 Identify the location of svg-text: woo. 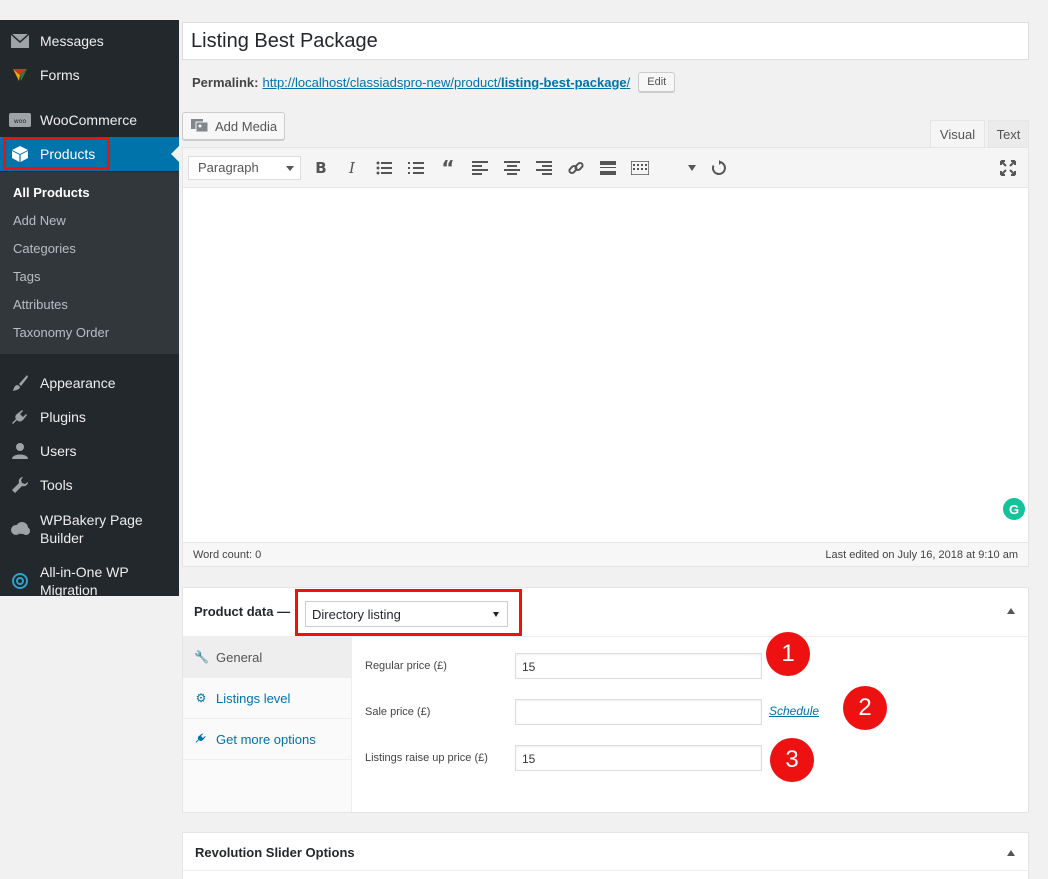
(20, 121).